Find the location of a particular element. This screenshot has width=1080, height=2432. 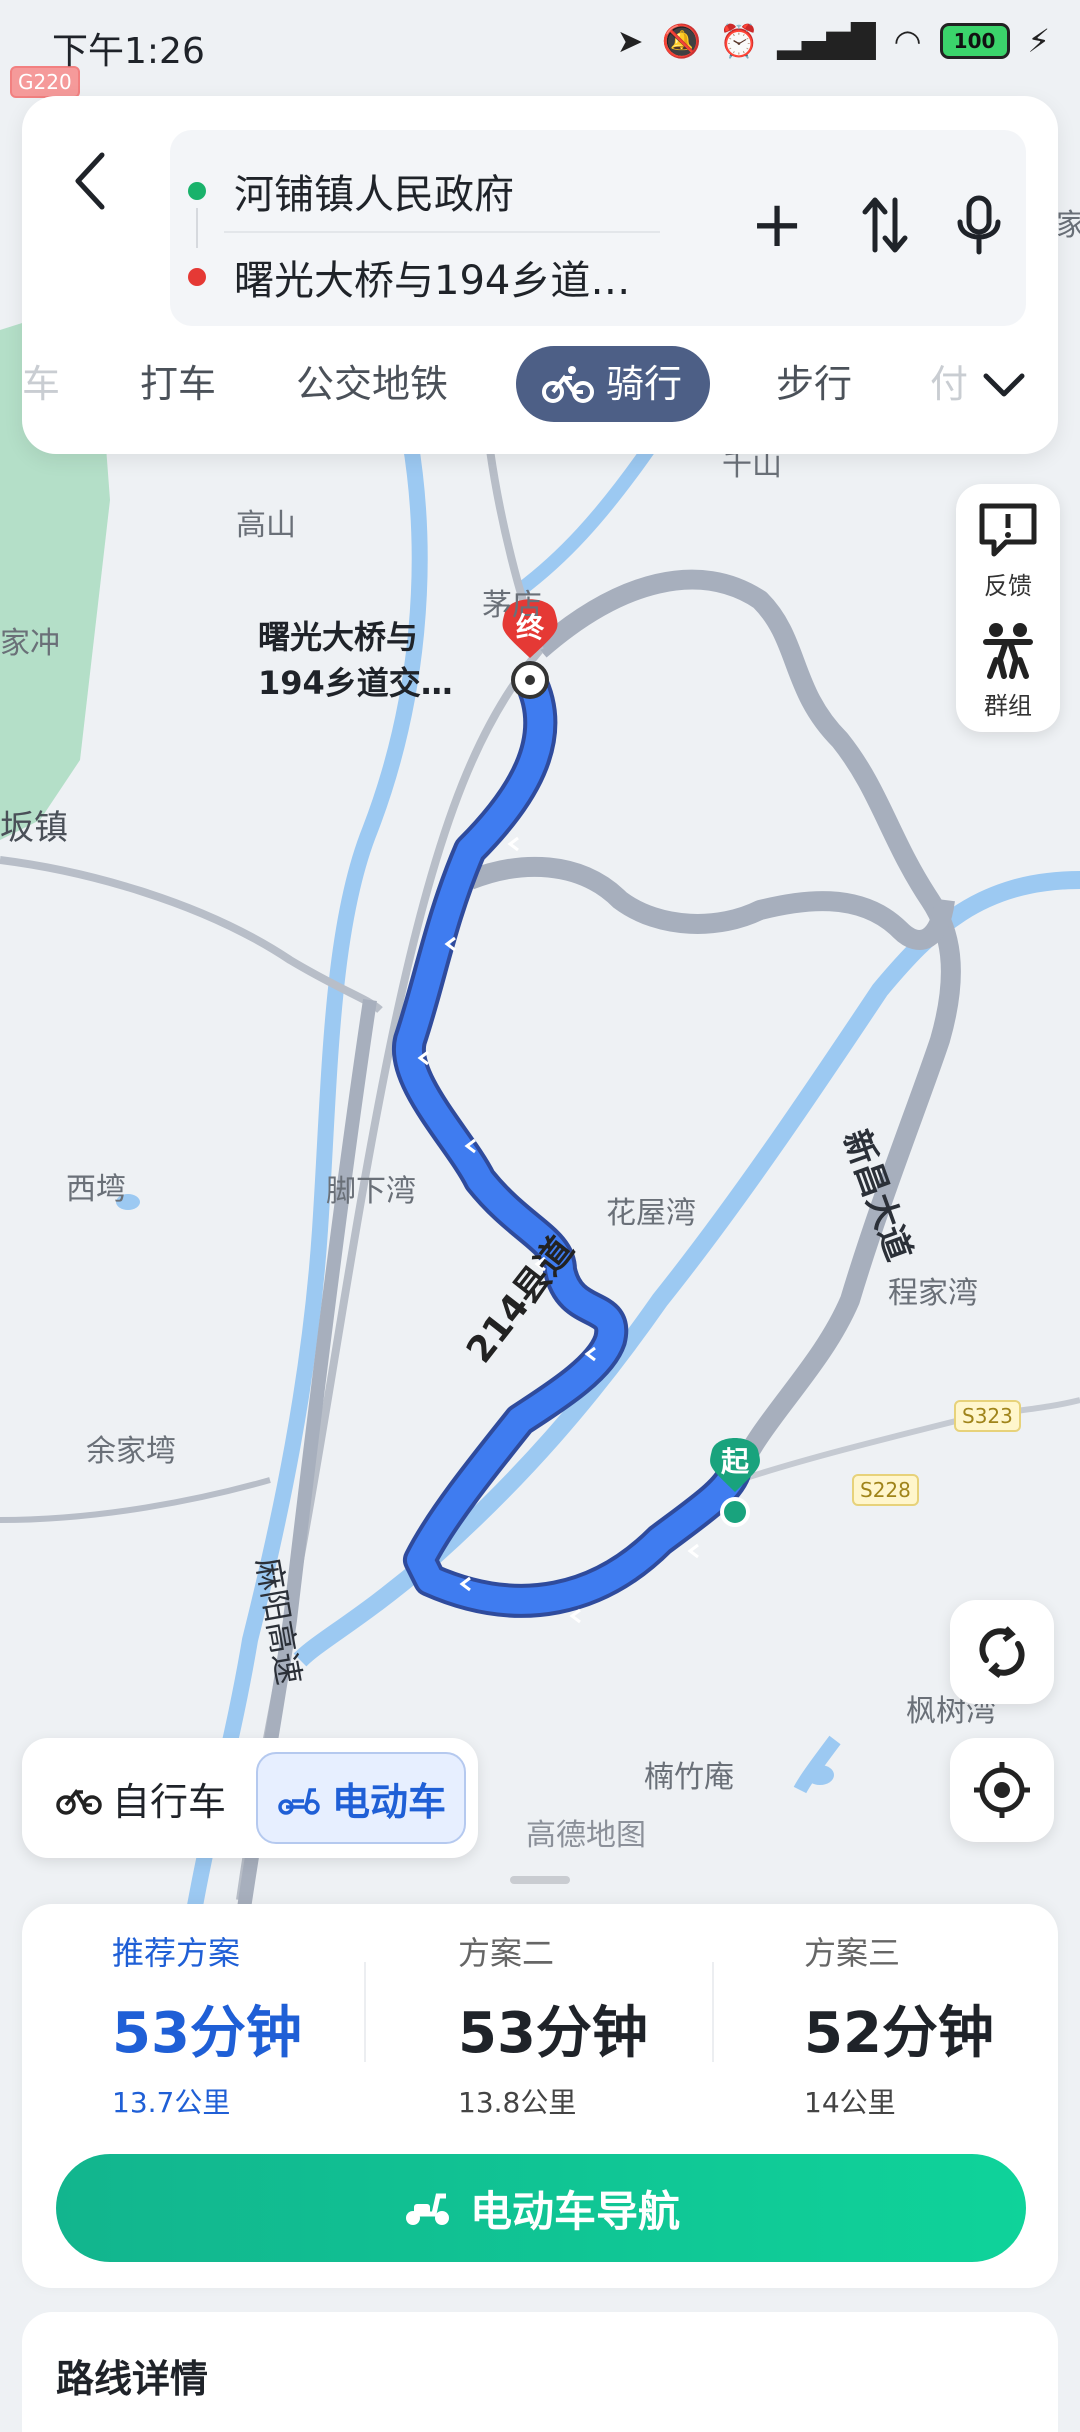

tab-more-faded: 付 is located at coordinates (949, 384).